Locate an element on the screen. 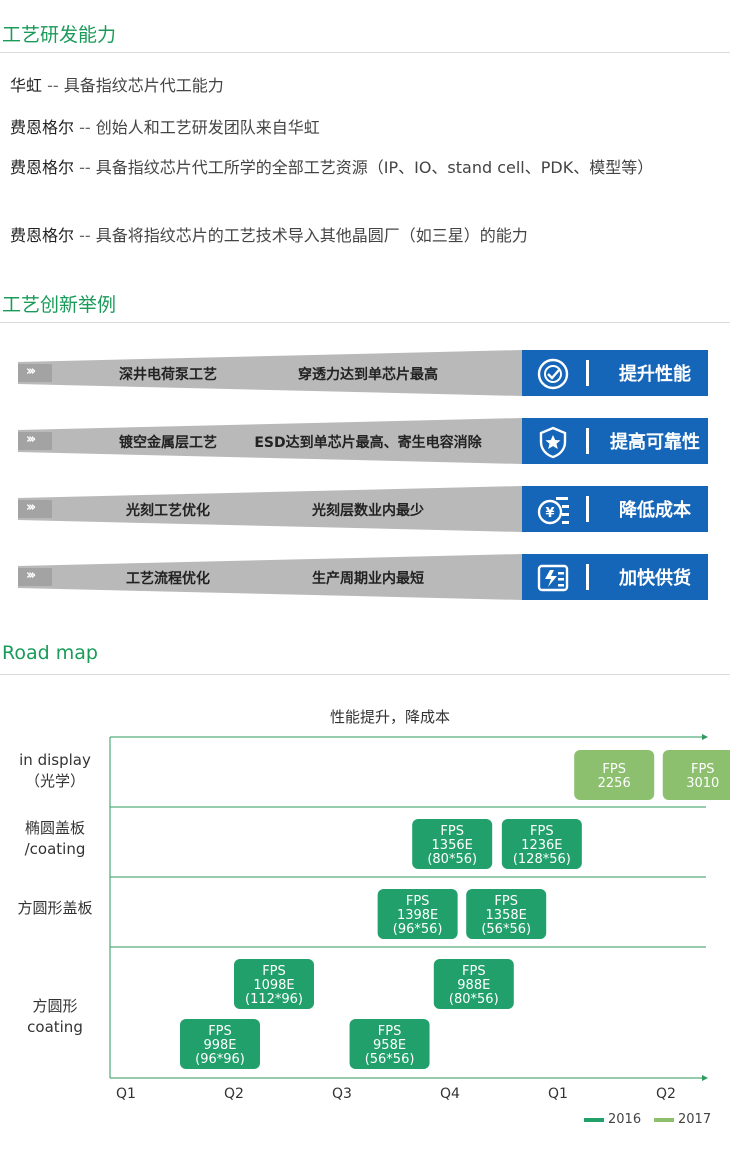 This screenshot has height=1160, width=730. process-effect: 光刻层数业内最少 is located at coordinates (368, 511).